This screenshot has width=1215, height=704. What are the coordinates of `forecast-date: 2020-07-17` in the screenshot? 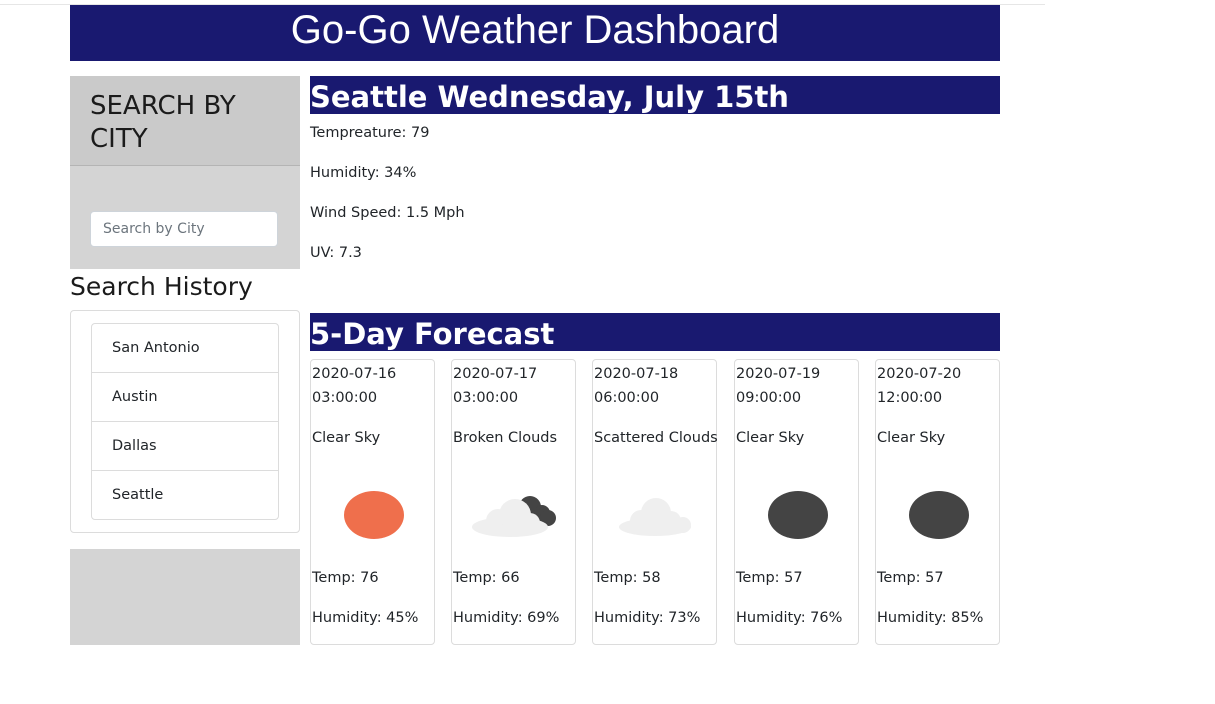 It's located at (495, 374).